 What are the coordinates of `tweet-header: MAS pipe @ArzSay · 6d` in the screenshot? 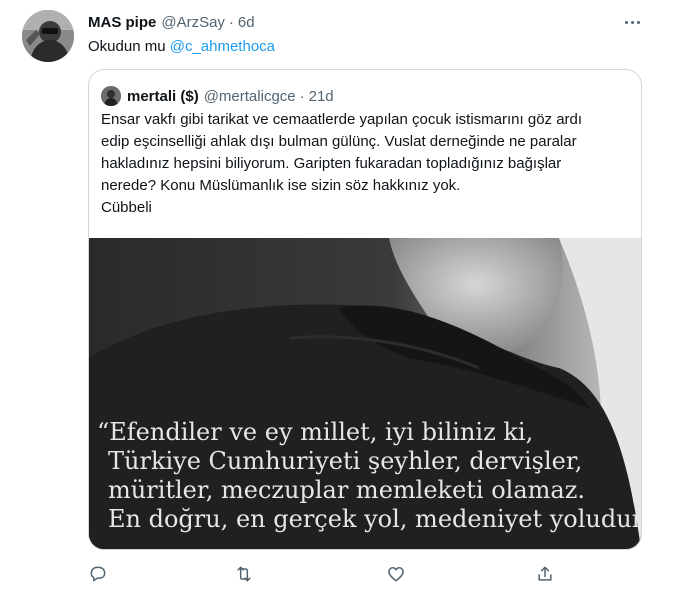 It's located at (171, 22).